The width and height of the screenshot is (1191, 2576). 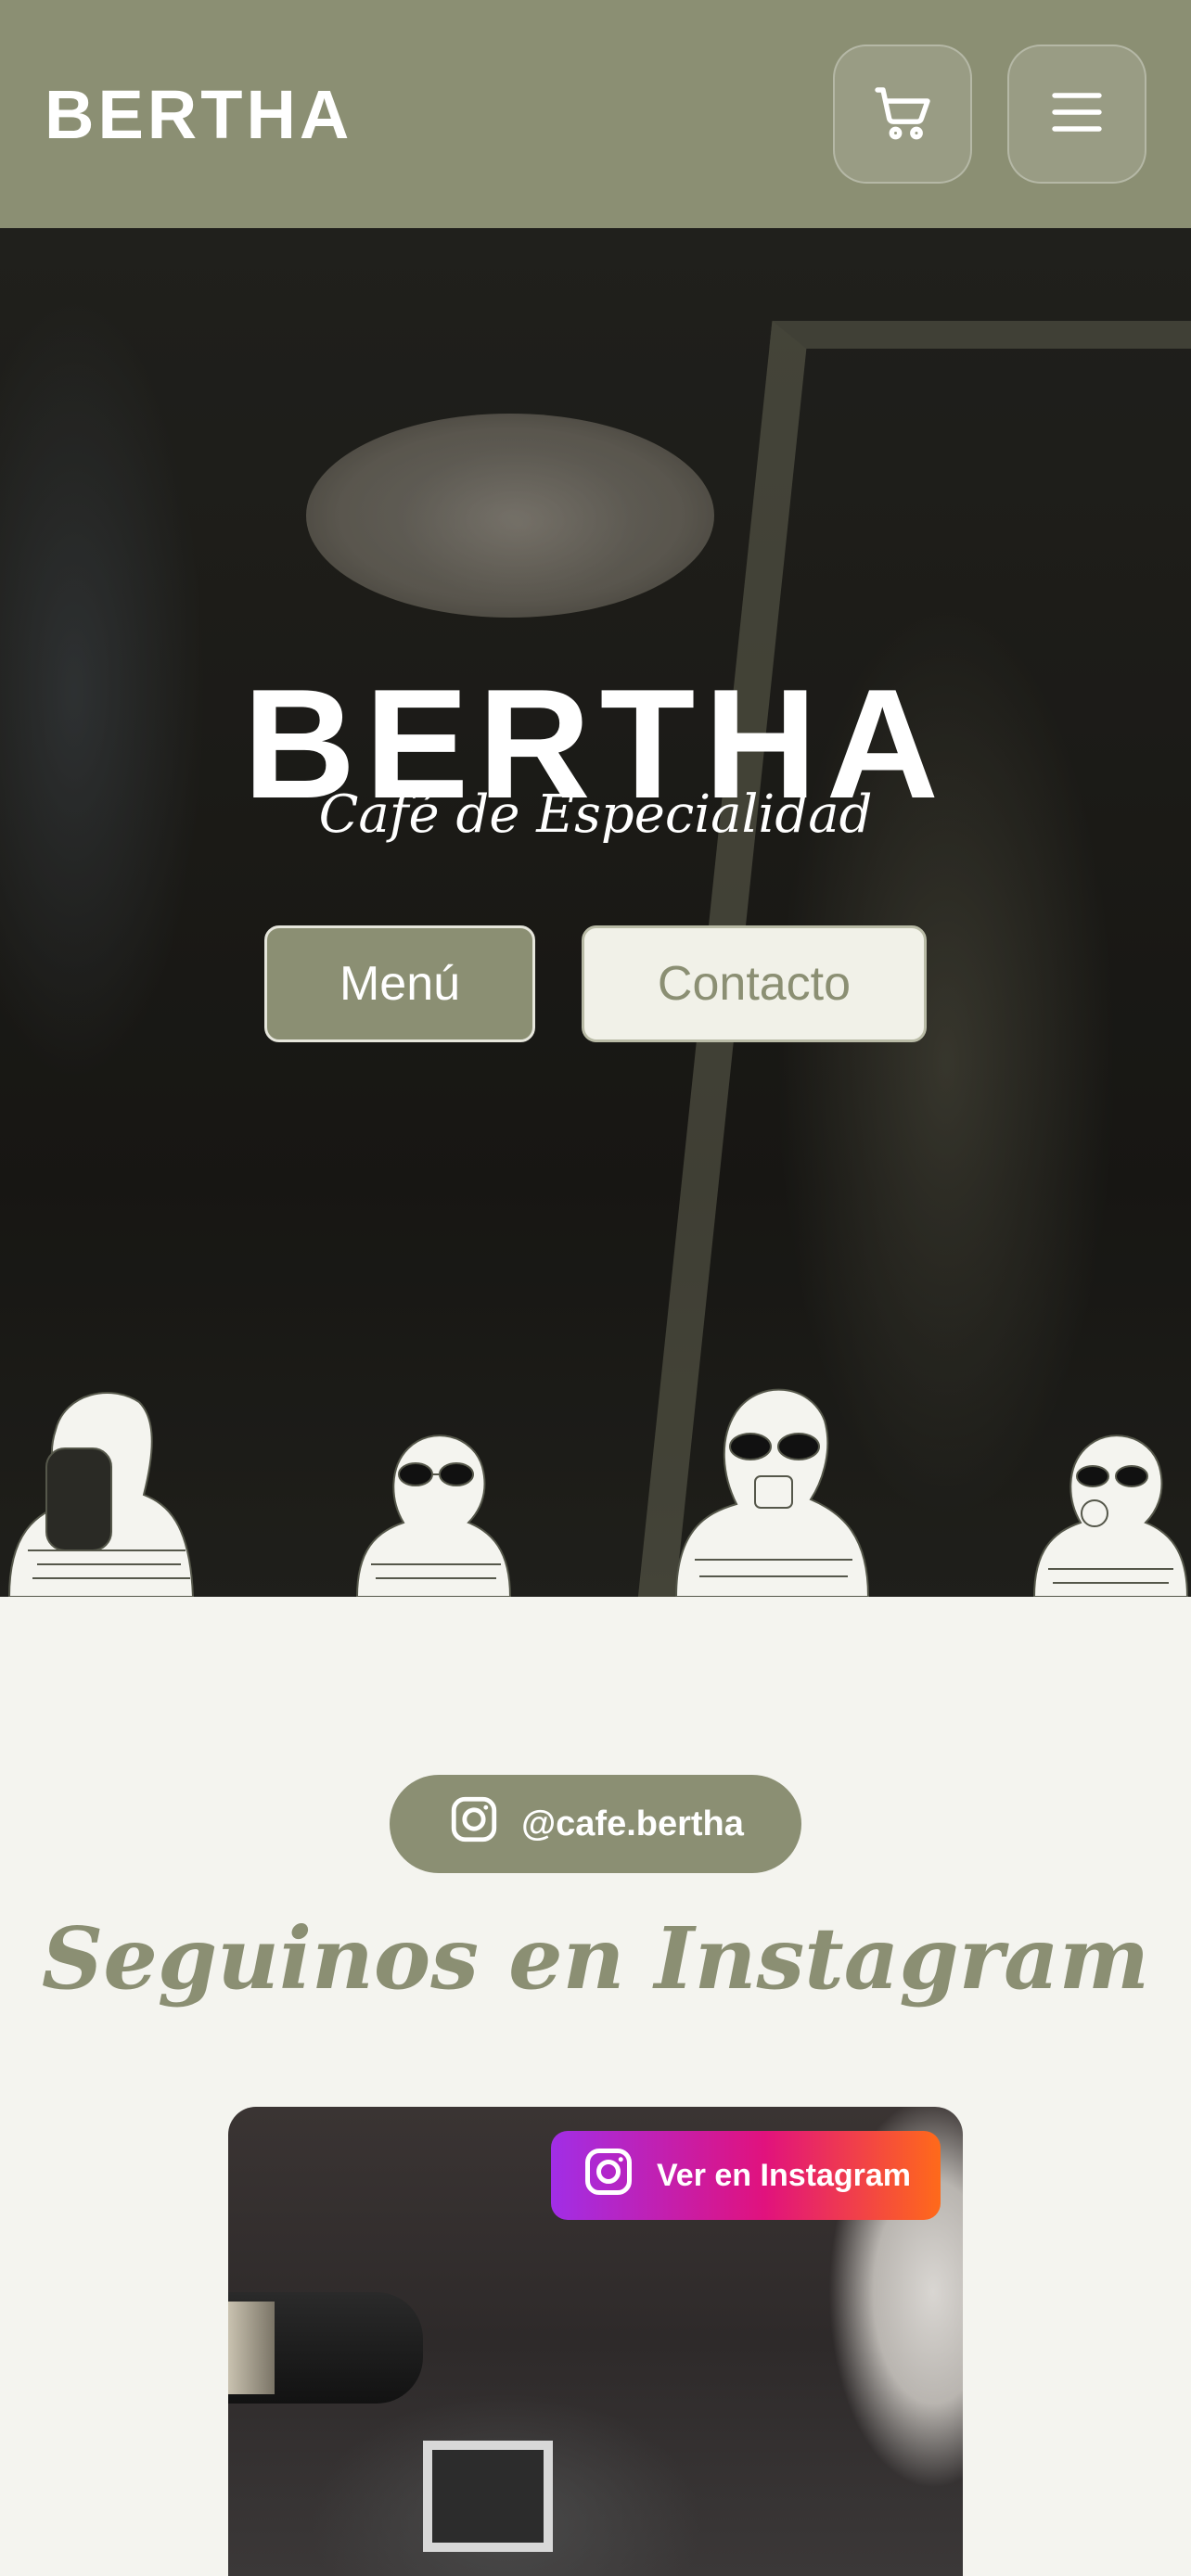 What do you see at coordinates (433, 1504) in the screenshot?
I see `bertha-illustration-sunglasses-phone` at bounding box center [433, 1504].